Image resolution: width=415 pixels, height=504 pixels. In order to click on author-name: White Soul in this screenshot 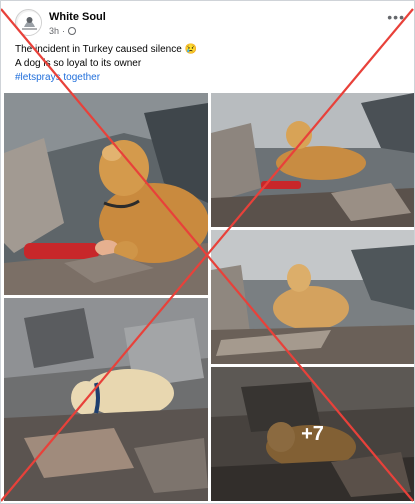, I will do `click(77, 17)`.